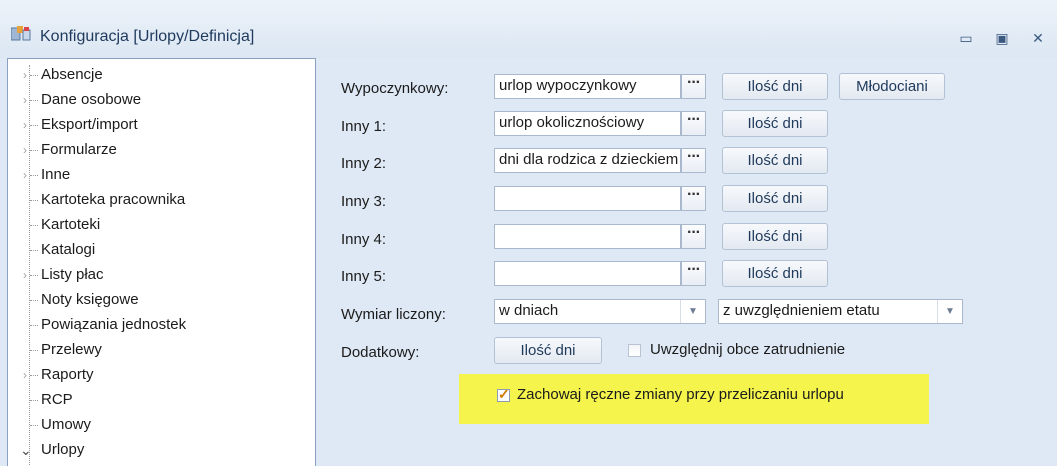  I want to click on tree-item-powiazania-jednostek: Powiązania jednostek, so click(158, 326).